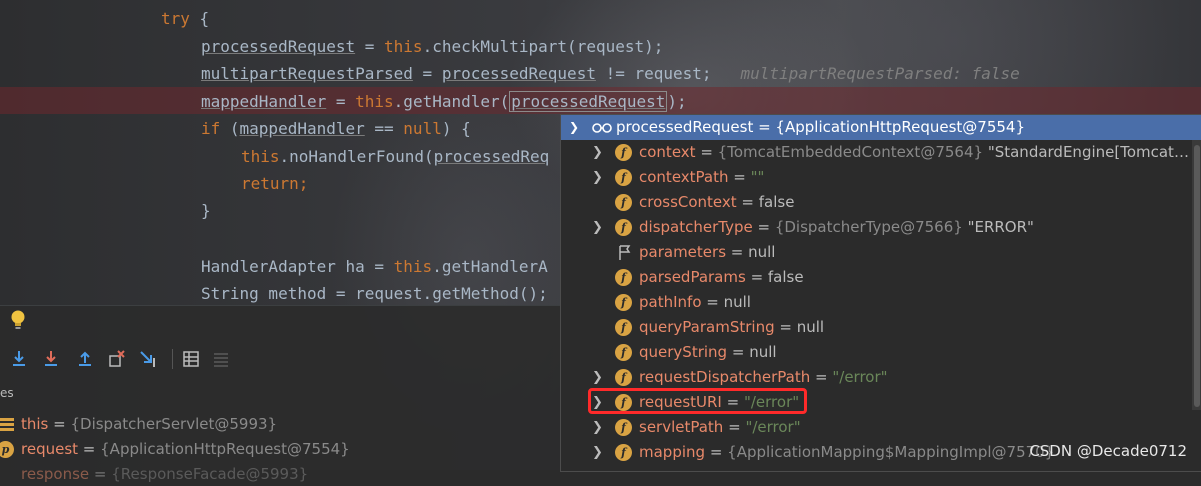  Describe the element at coordinates (1108, 451) in the screenshot. I see `watermark: CSDN @Decade0712` at that location.